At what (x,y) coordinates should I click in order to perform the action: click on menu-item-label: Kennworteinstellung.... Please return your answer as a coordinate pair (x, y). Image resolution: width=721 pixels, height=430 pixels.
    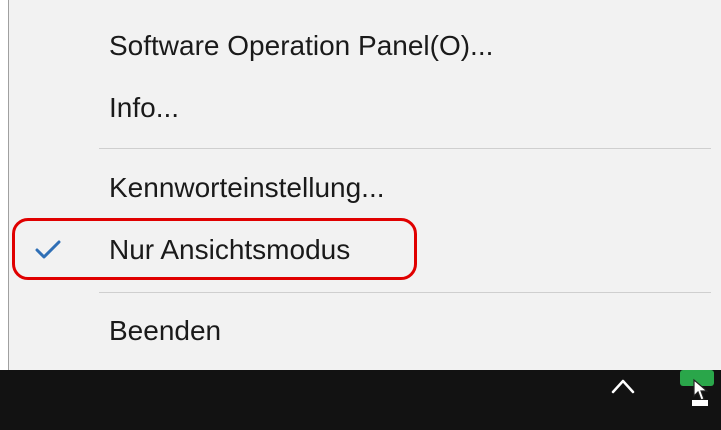
    Looking at the image, I should click on (247, 187).